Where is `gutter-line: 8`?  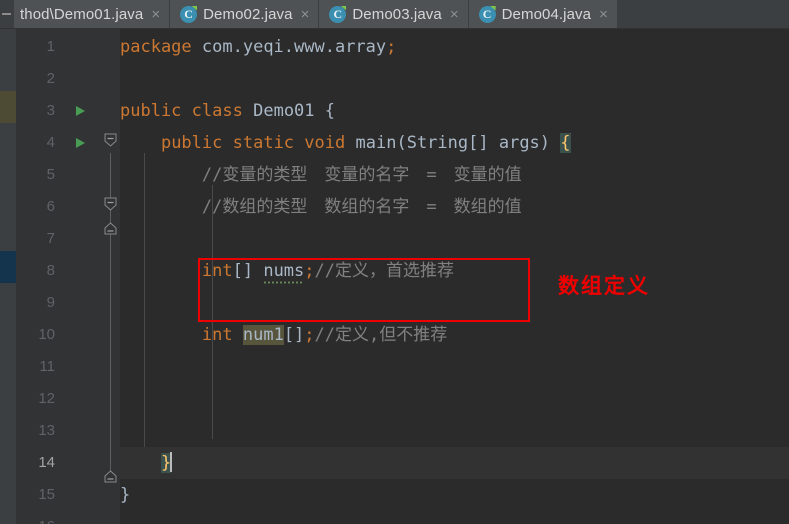
gutter-line: 8 is located at coordinates (59, 271).